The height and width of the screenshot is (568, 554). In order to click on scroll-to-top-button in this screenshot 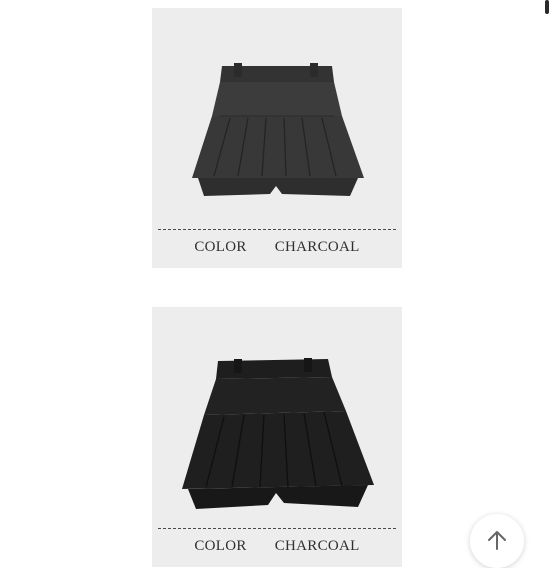, I will do `click(497, 541)`.